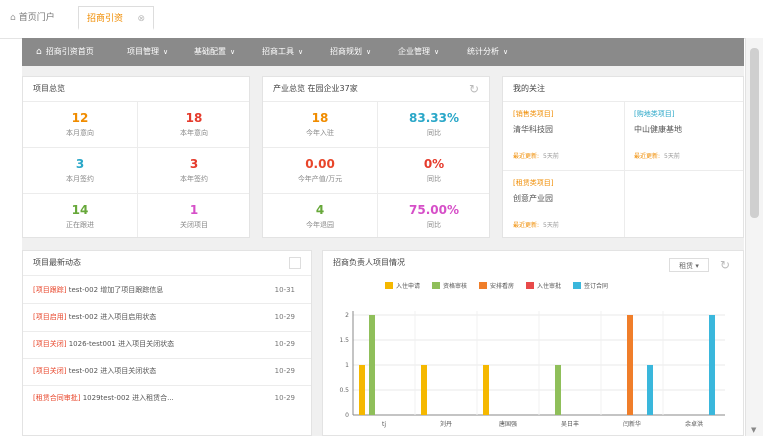 The image size is (763, 436). What do you see at coordinates (112, 317) in the screenshot?
I see `news-text: test-002 进入项目启用状态` at bounding box center [112, 317].